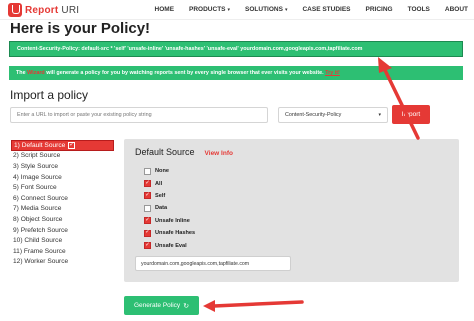 This screenshot has width=474, height=321. What do you see at coordinates (159, 183) in the screenshot?
I see `option-label: All` at bounding box center [159, 183].